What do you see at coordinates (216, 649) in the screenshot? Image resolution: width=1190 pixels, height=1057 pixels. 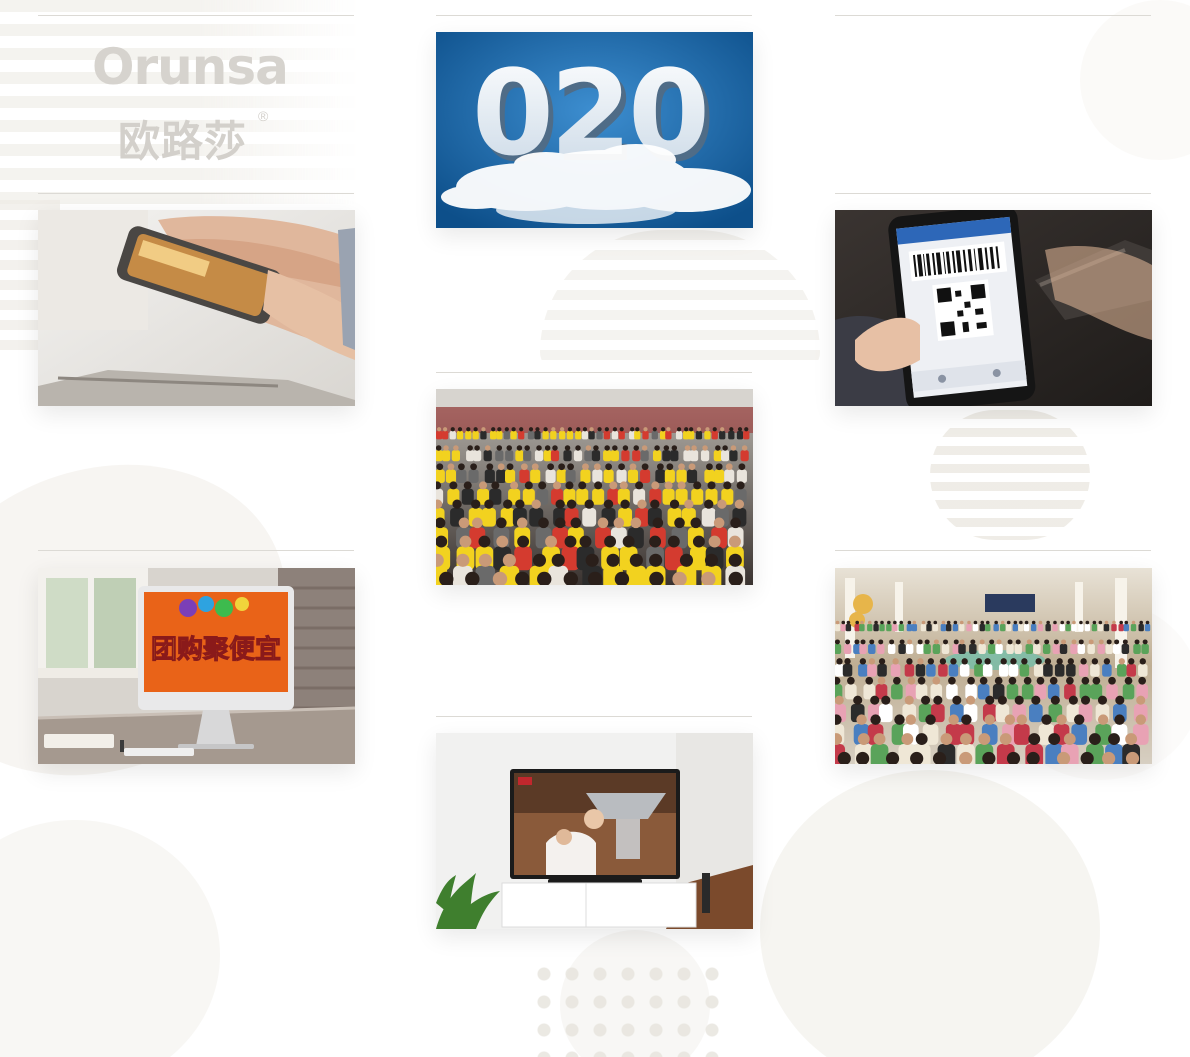 I see `group-buy-screen-text: 团购聚便宜` at bounding box center [216, 649].